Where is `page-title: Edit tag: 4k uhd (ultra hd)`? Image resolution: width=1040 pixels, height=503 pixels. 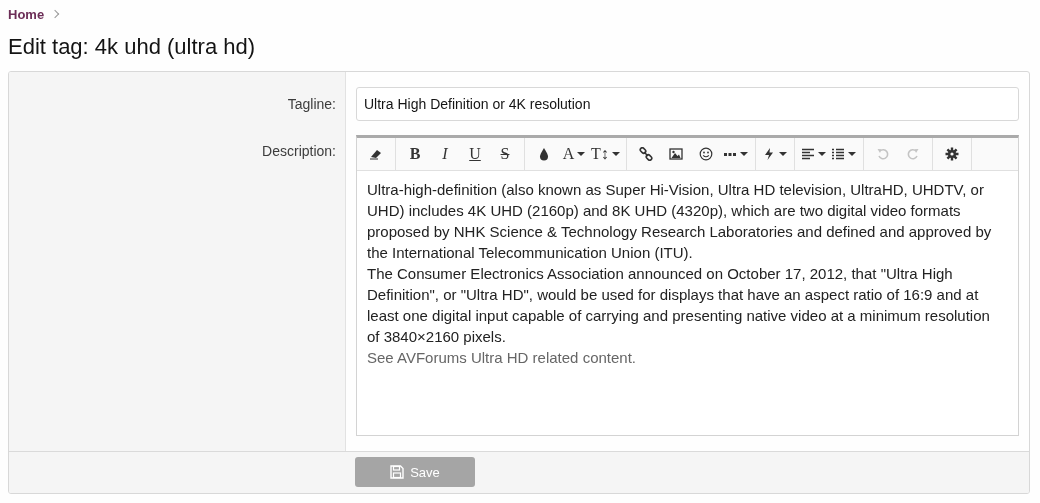
page-title: Edit tag: 4k uhd (ultra hd) is located at coordinates (132, 47).